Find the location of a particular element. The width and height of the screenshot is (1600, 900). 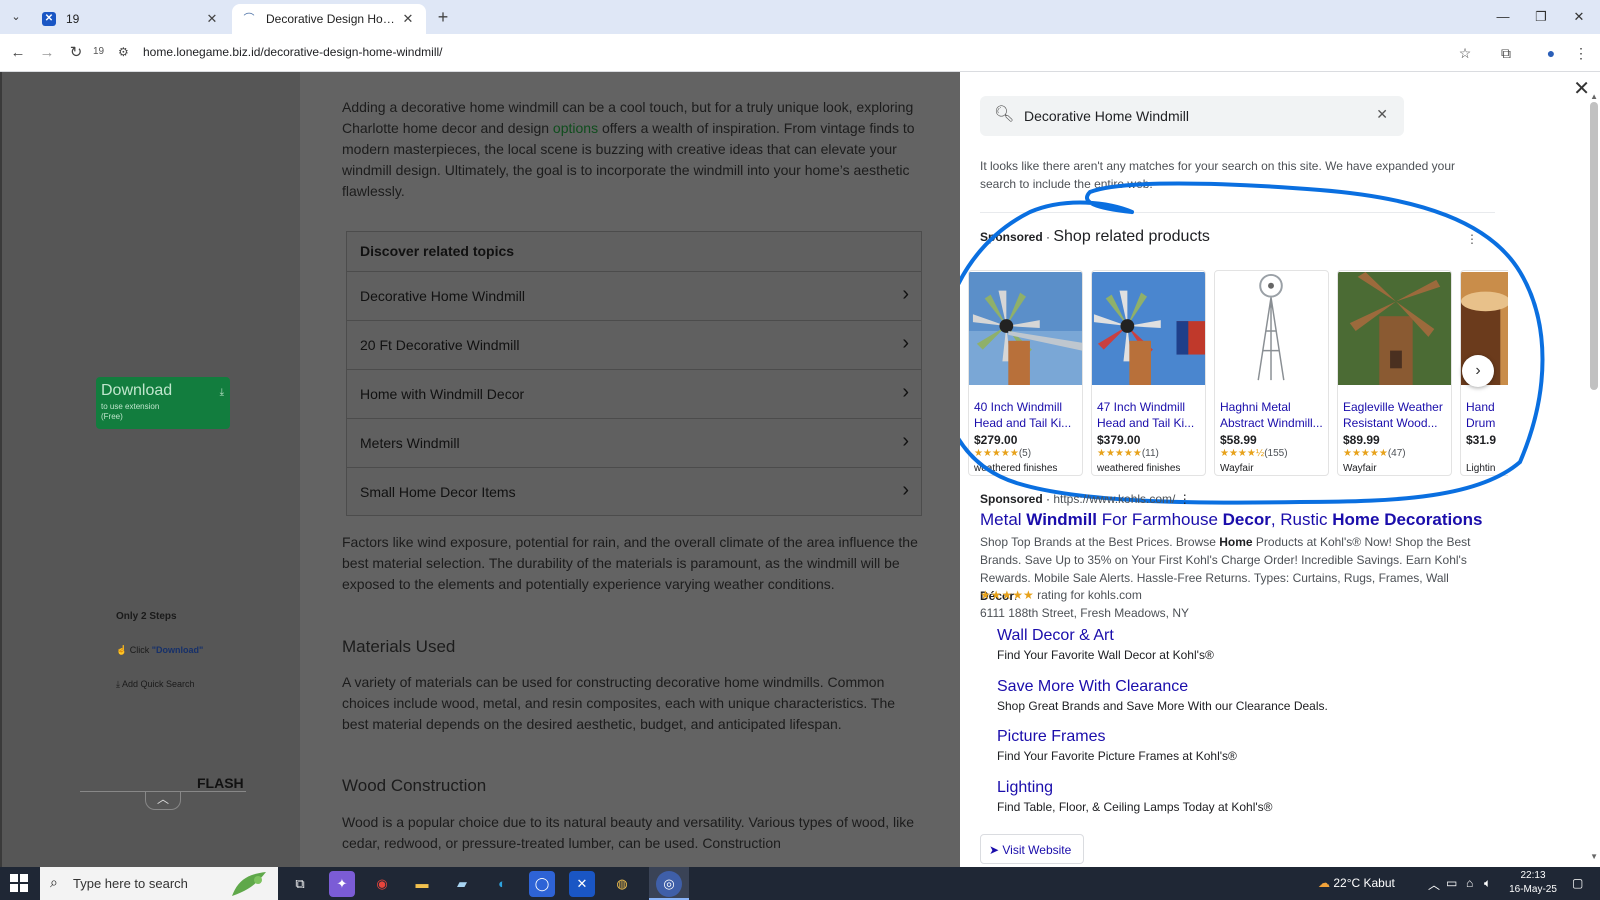

product-rating: ★★★★★(5) is located at coordinates (1002, 453).